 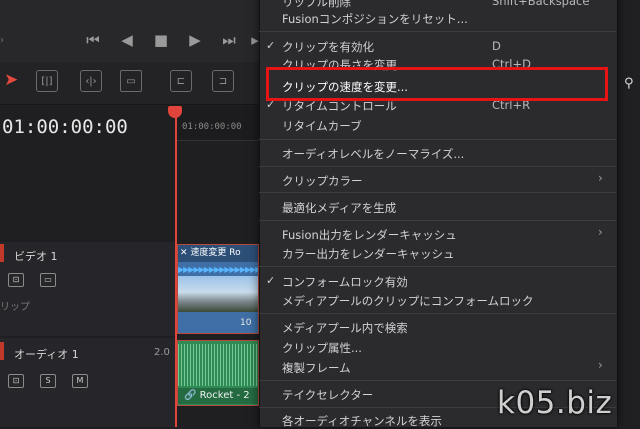 What do you see at coordinates (218, 269) in the screenshot?
I see `speed-change-arrows: ▶▶▶▶▶▶▶▶▶▶▶▶▶▶▶▶` at bounding box center [218, 269].